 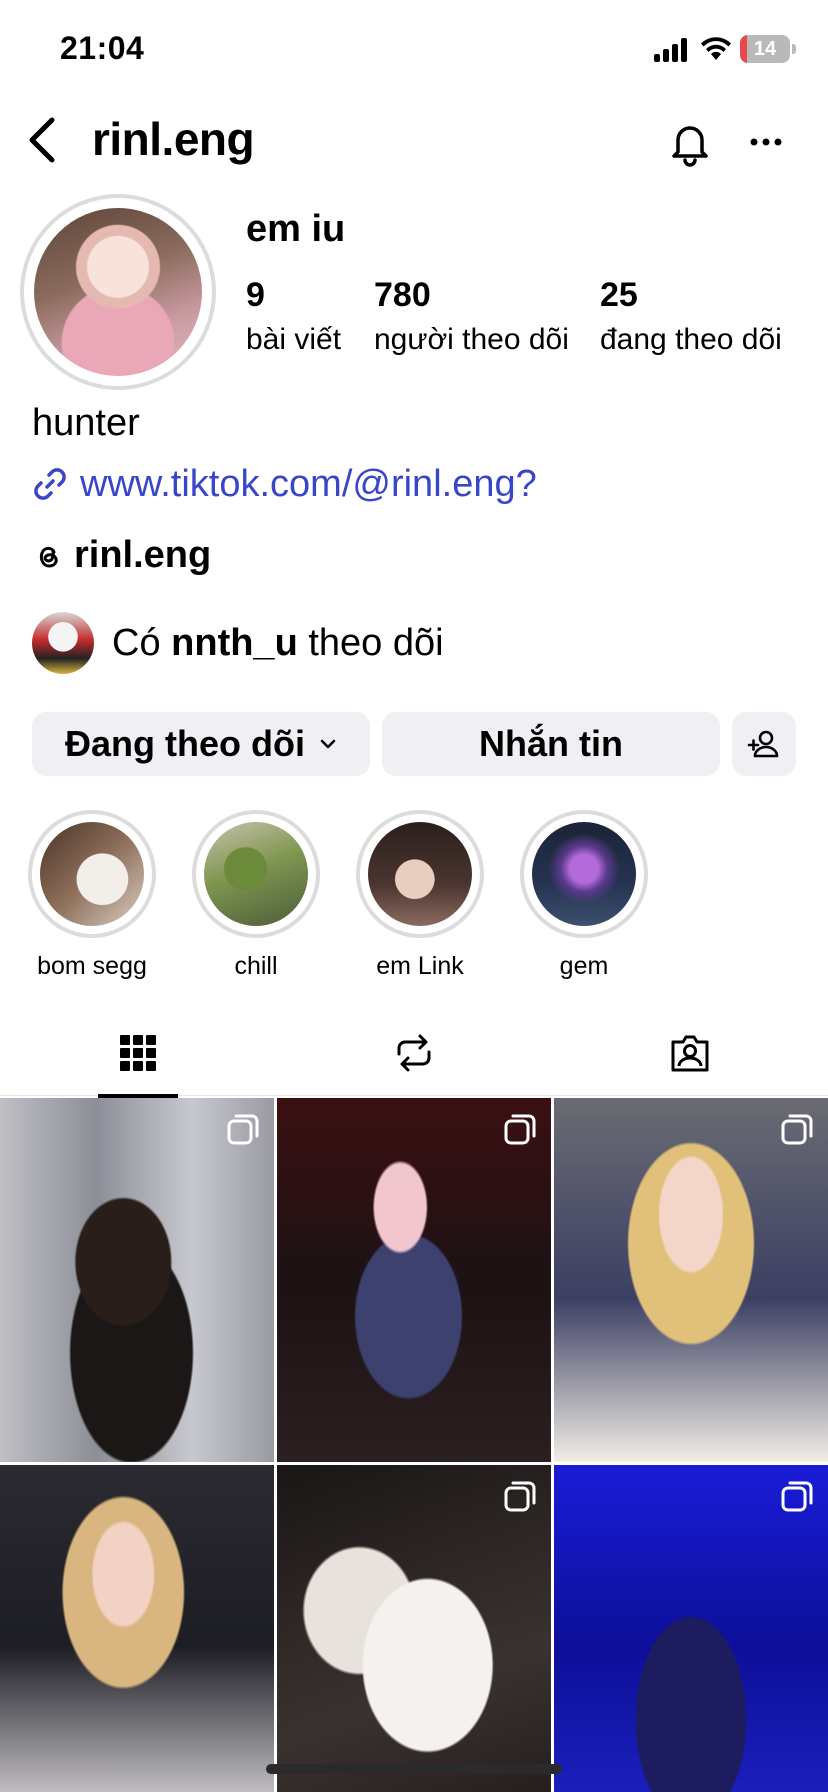 What do you see at coordinates (294, 339) in the screenshot?
I see `stat-posts-label: bài viết` at bounding box center [294, 339].